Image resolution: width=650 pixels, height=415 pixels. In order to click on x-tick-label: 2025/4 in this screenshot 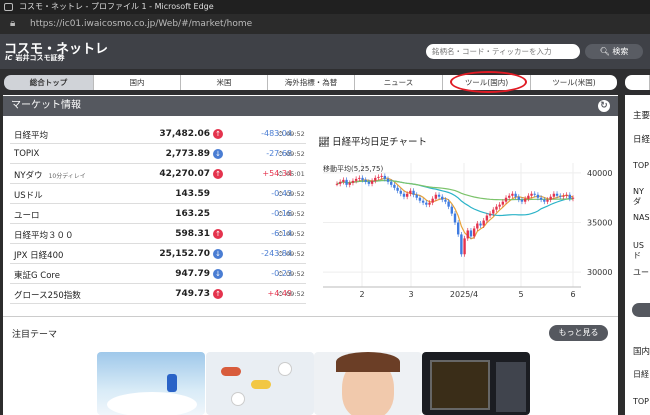, I will do `click(464, 294)`.